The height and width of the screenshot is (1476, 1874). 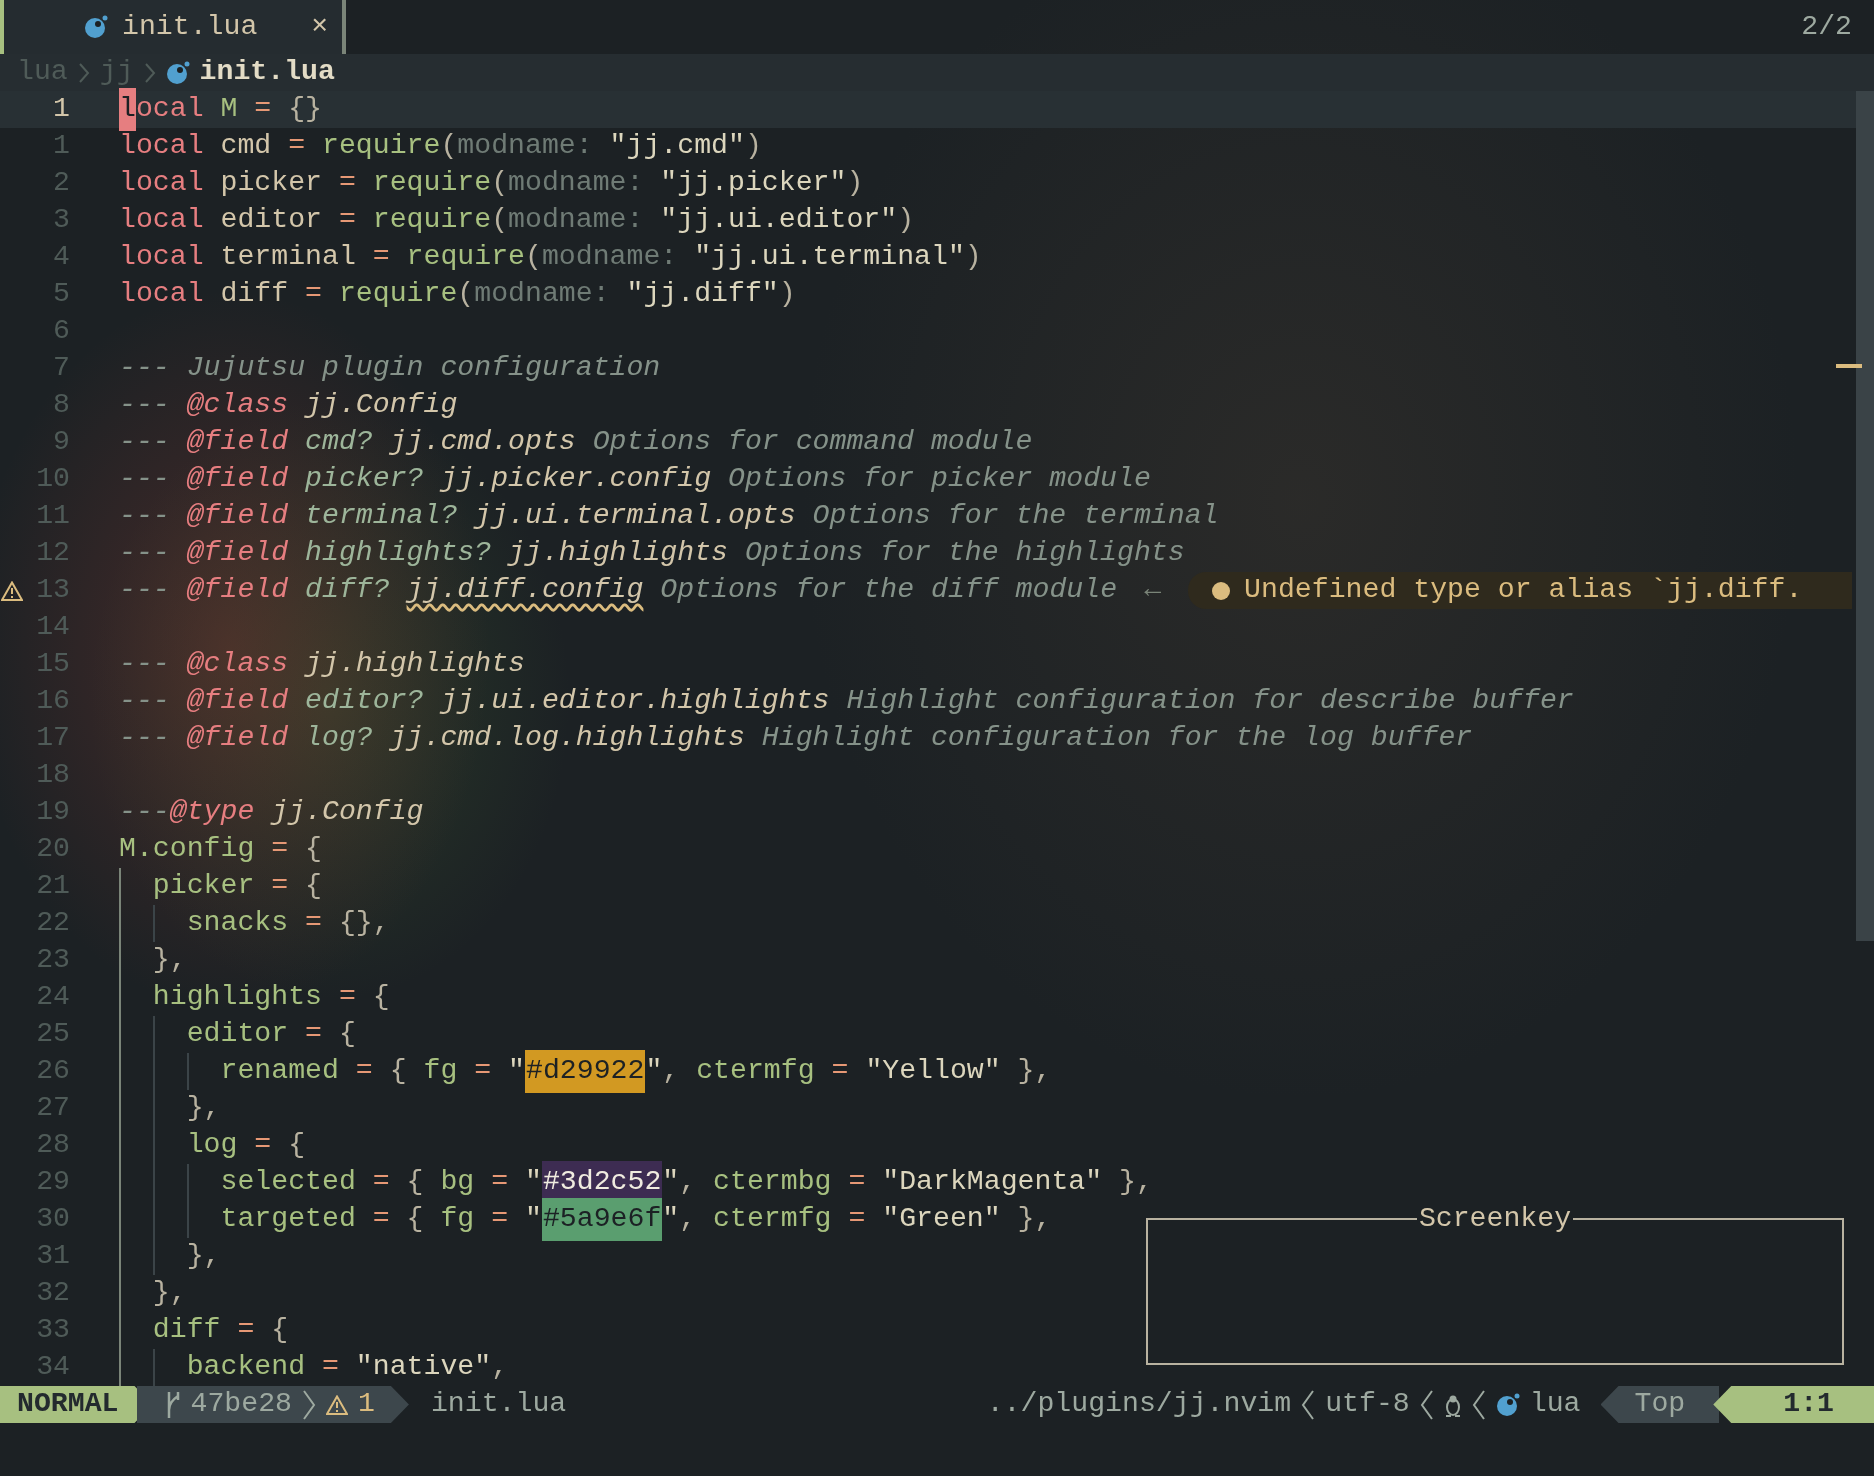 I want to click on editor-tab: init.lua ×, so click(x=173, y=27).